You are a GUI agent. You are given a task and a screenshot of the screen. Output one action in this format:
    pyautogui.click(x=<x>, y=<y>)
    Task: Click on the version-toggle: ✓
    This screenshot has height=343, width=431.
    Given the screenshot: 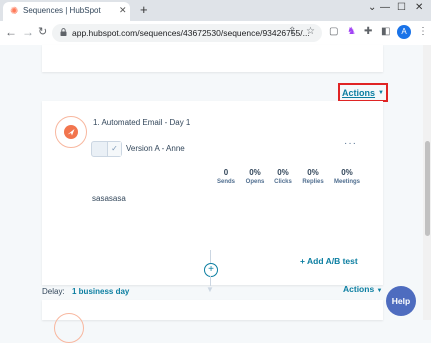 What is the action you would take?
    pyautogui.click(x=106, y=149)
    